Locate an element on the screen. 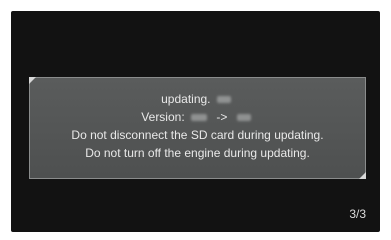 The width and height of the screenshot is (391, 240). version-arrow: -> is located at coordinates (222, 117).